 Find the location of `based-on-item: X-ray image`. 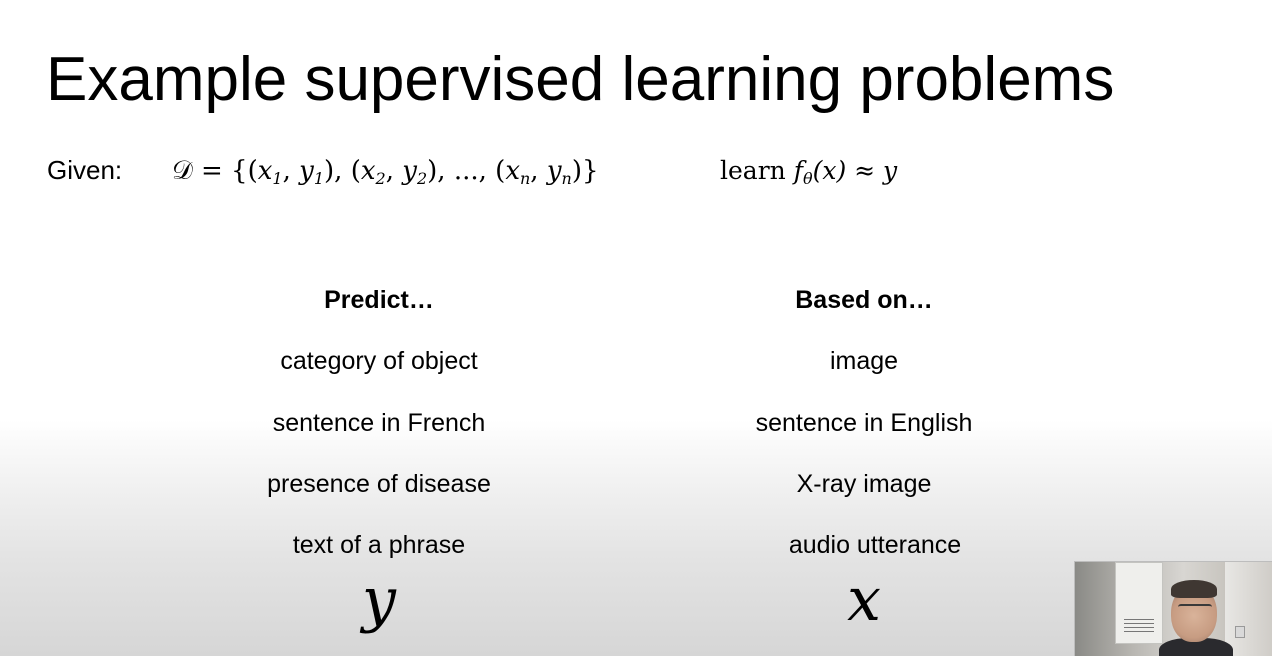

based-on-item: X-ray image is located at coordinates (864, 484).